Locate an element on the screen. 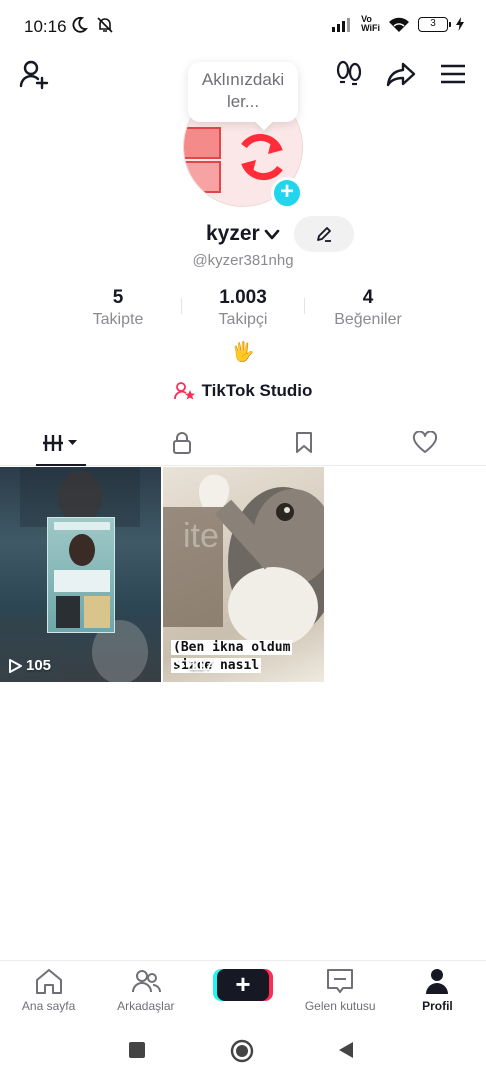  username: kyzer is located at coordinates (233, 234).